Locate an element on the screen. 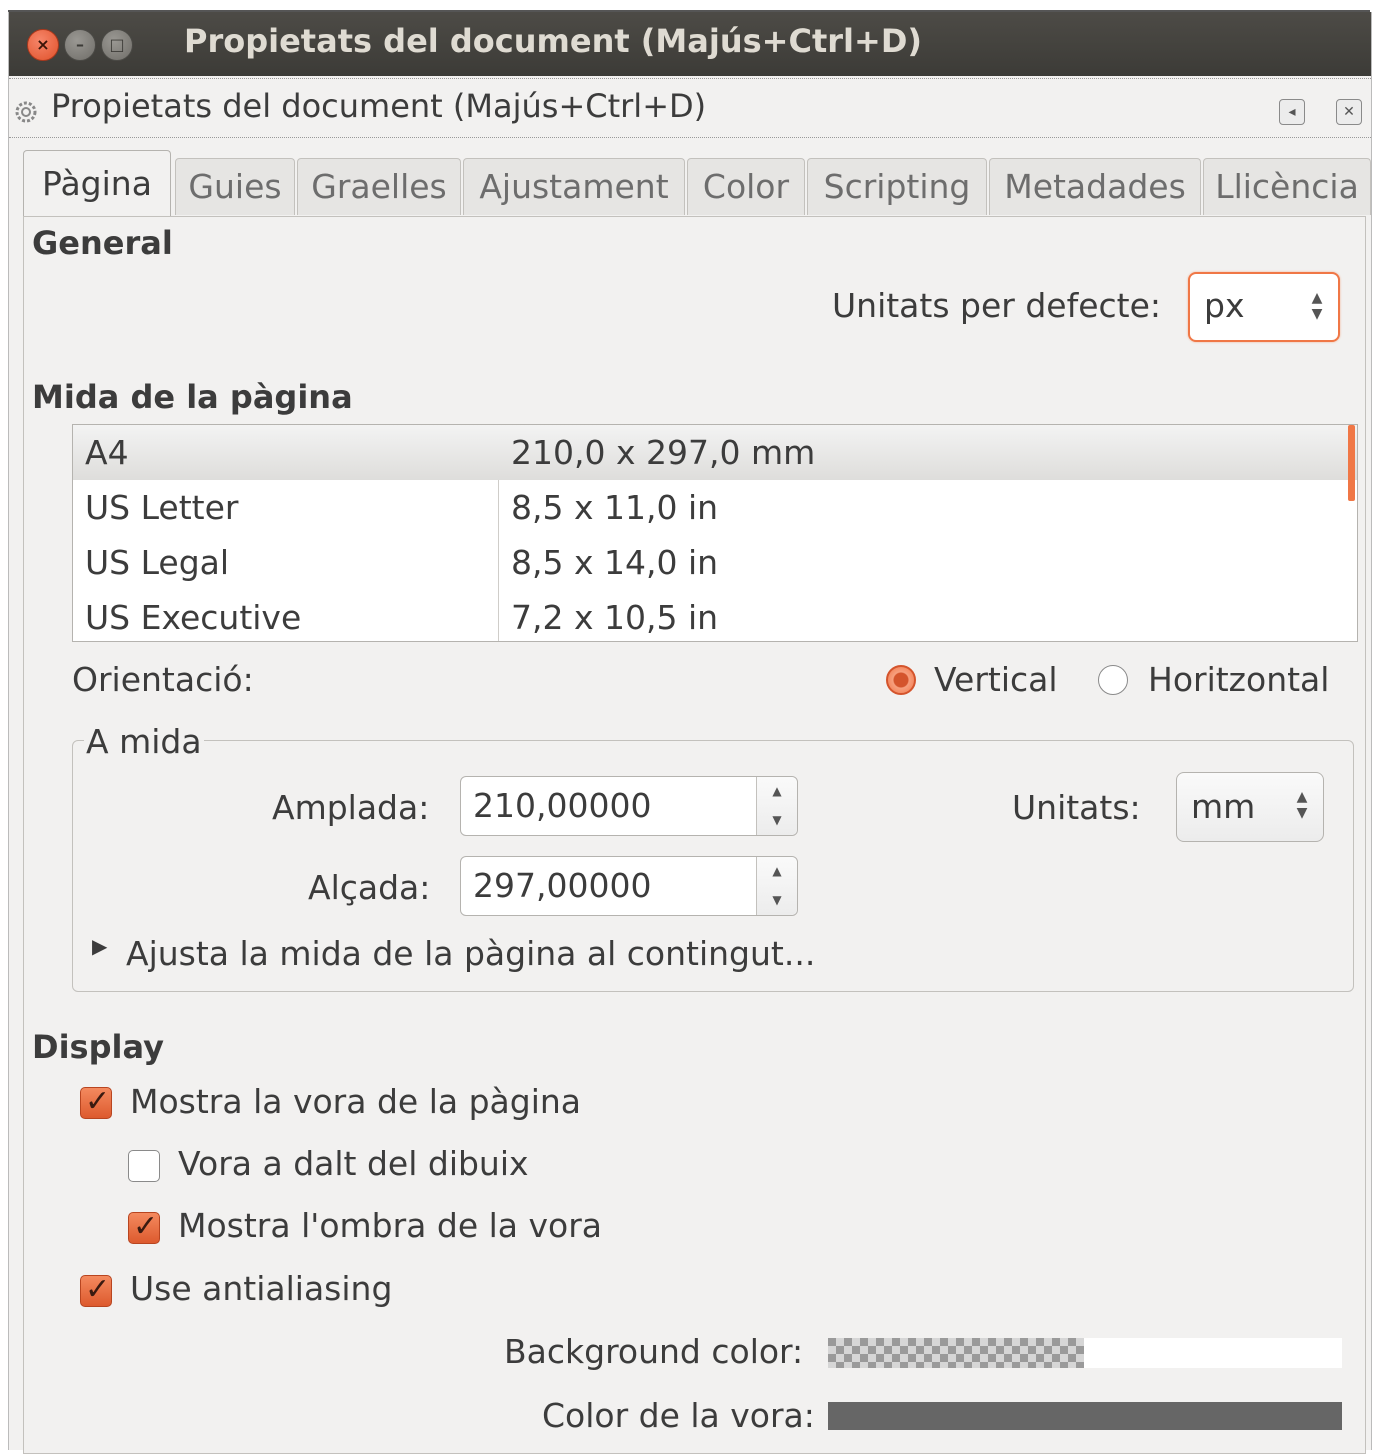 The image size is (1376, 1454). custom-units-select: mm ▲ ▼ is located at coordinates (1250, 807).